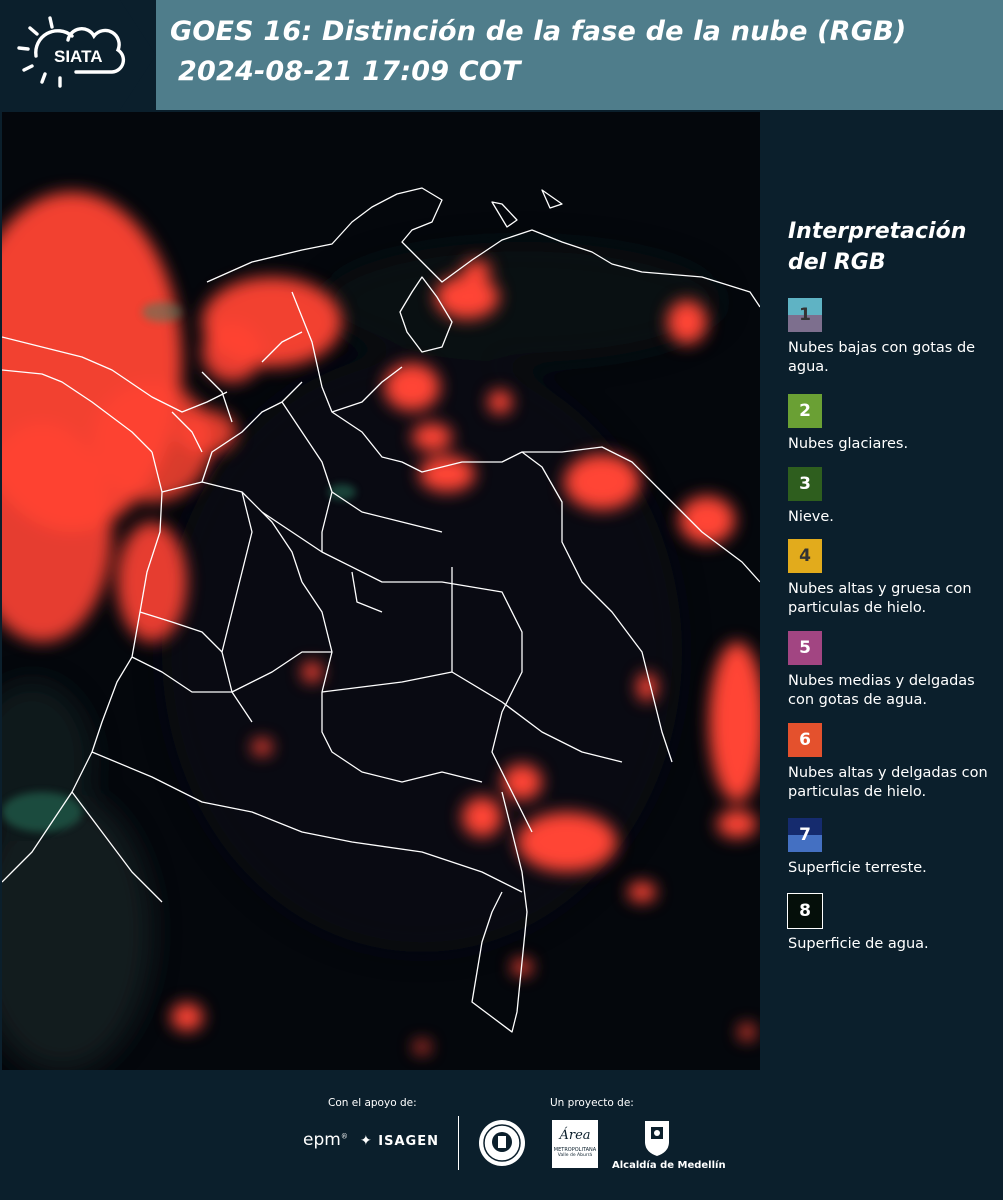 This screenshot has height=1200, width=1003. I want to click on legend-number-5: 5, so click(805, 648).